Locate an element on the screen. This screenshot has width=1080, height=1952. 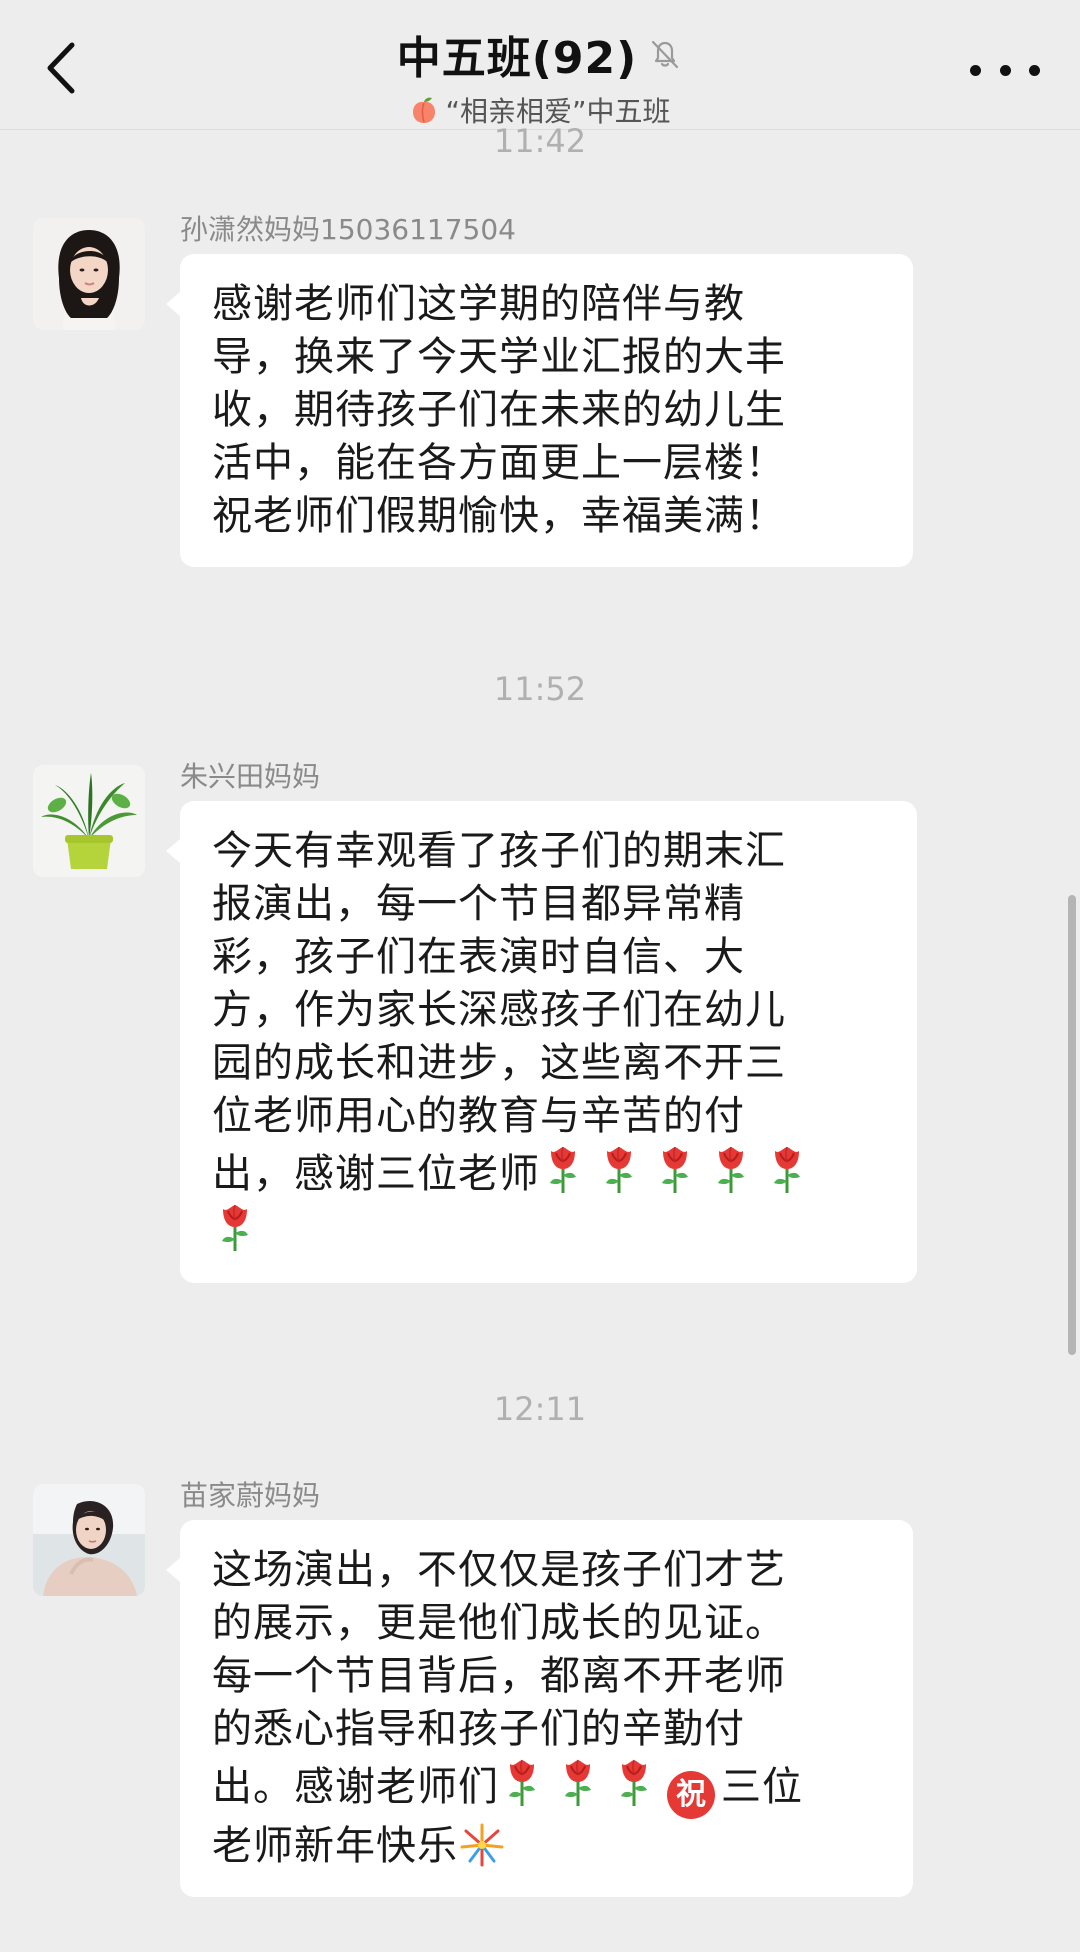
scrollbar is located at coordinates (1072, 1125).